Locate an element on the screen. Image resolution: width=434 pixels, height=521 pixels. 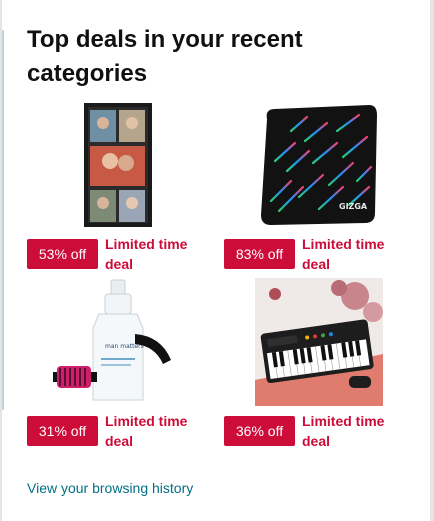
discount-badge: 53% off is located at coordinates (62, 254).